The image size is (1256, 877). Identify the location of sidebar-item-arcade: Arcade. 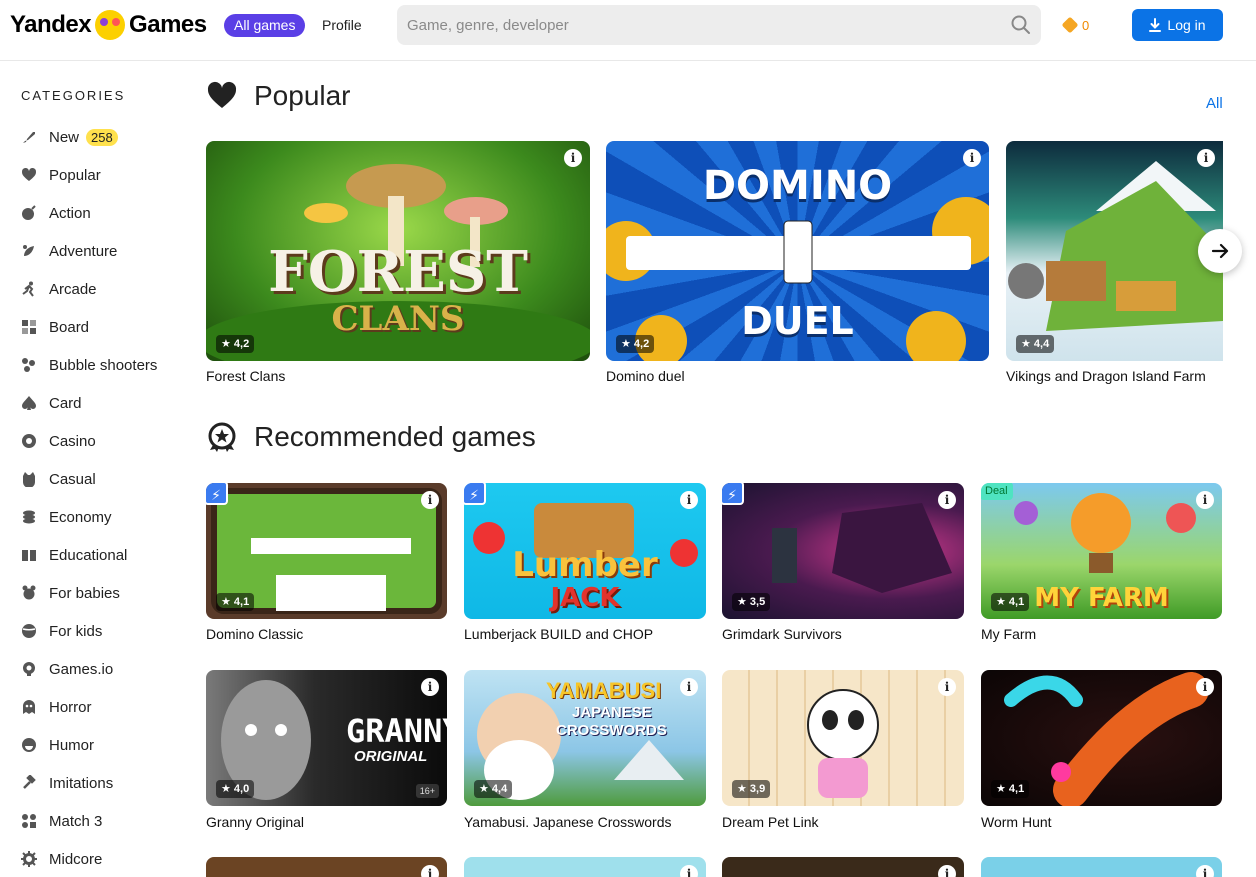
(59, 289).